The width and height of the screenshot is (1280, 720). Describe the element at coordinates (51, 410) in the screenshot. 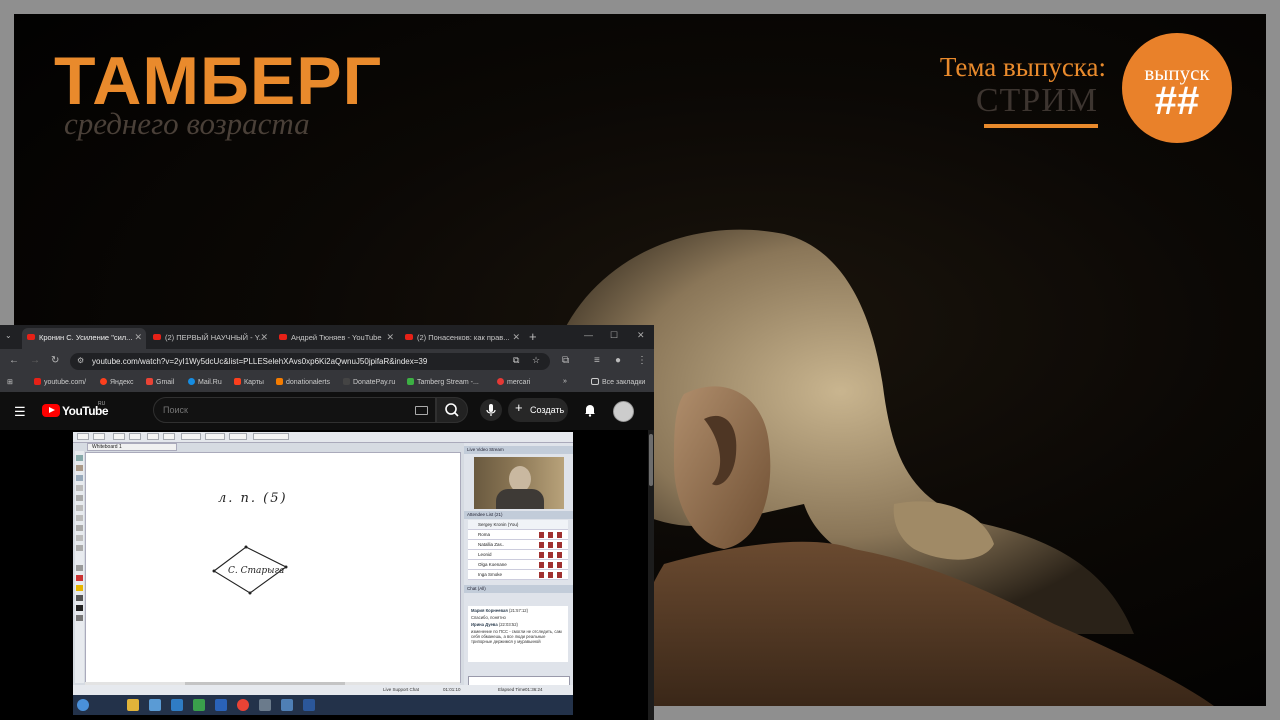

I see `youtube-logo-icon` at that location.